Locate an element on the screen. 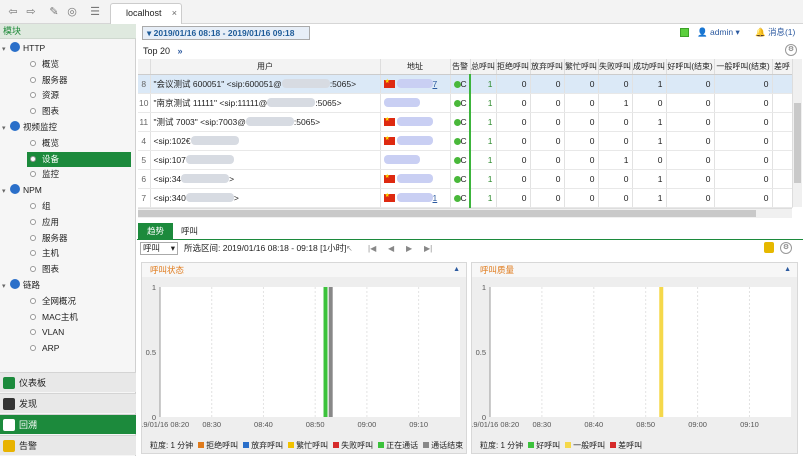 The width and height of the screenshot is (803, 456). column-header is located at coordinates (144, 67).